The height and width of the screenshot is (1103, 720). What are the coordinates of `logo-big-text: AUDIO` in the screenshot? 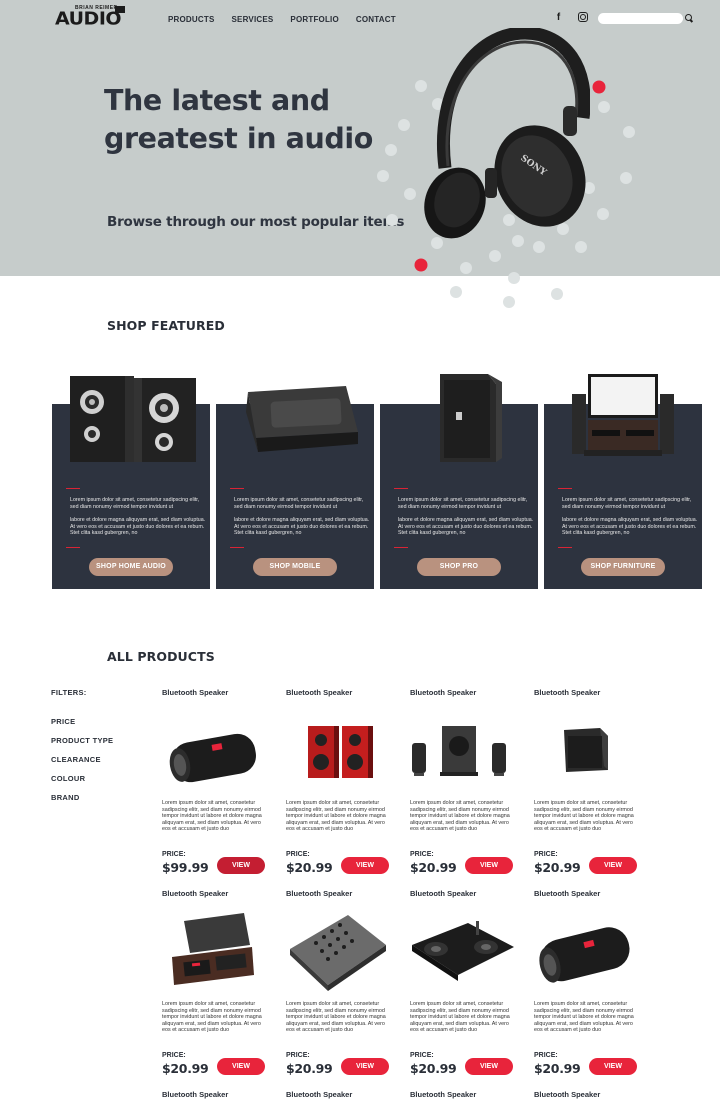 It's located at (88, 19).